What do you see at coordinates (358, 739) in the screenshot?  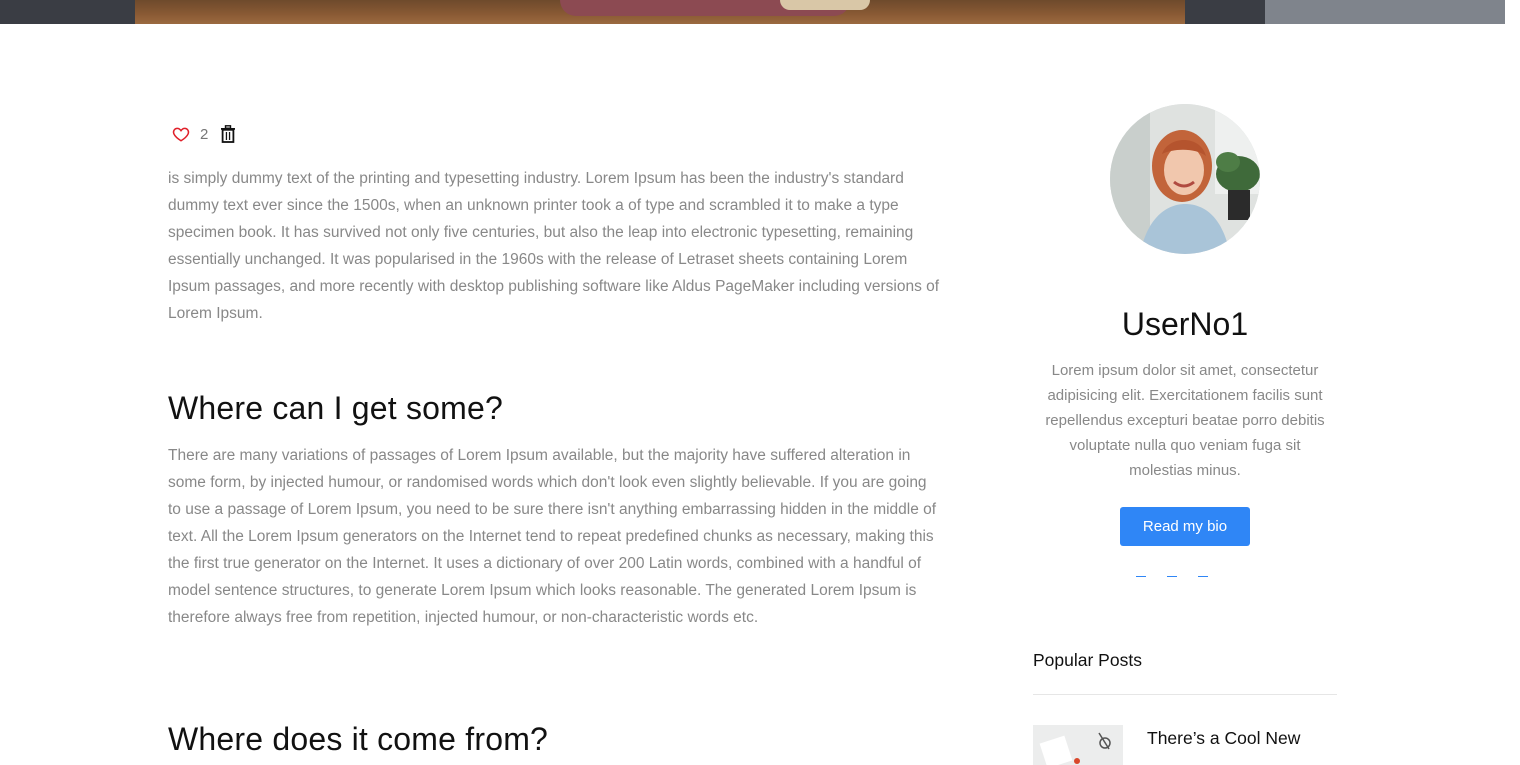 I see `section-heading-where-does-it-come-from: Where does it come from?` at bounding box center [358, 739].